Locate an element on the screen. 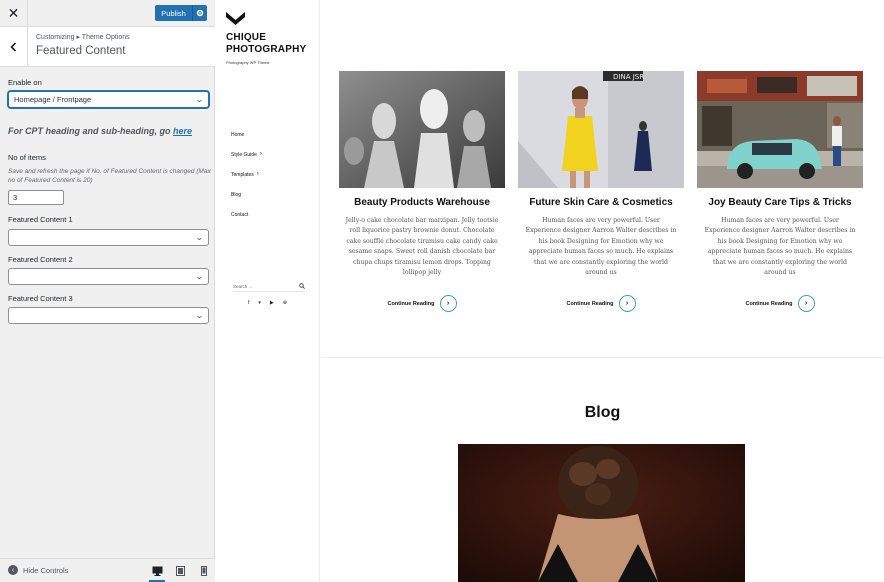  close-icon: ✕ is located at coordinates (14, 13).